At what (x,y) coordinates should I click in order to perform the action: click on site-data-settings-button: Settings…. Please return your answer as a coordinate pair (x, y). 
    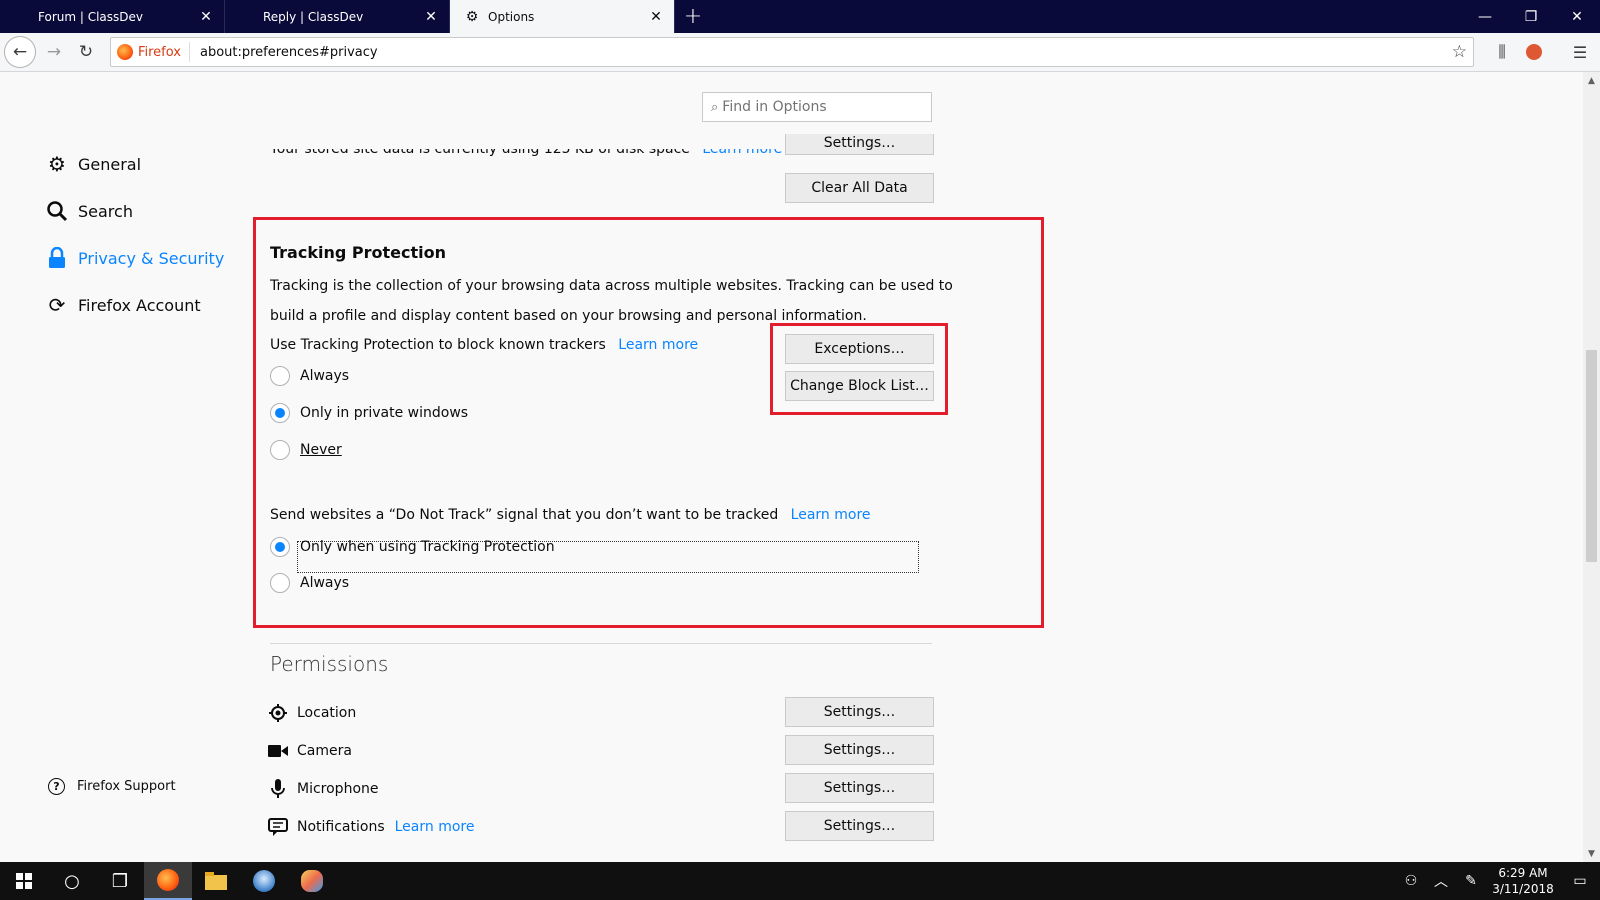
    Looking at the image, I should click on (859, 144).